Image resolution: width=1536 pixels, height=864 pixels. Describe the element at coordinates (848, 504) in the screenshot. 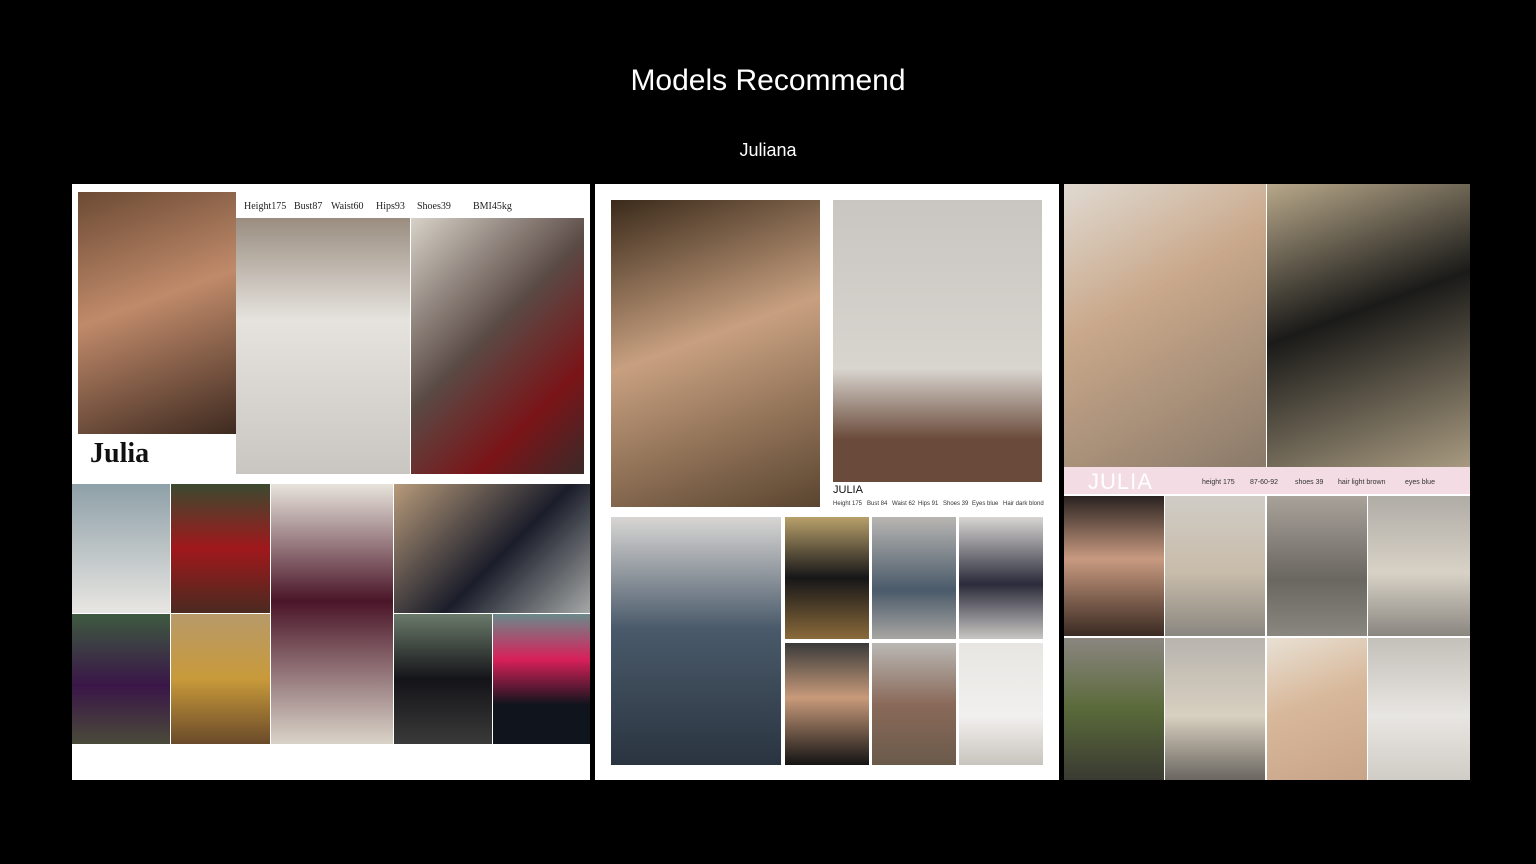

I see `stat-height: Height 175` at that location.